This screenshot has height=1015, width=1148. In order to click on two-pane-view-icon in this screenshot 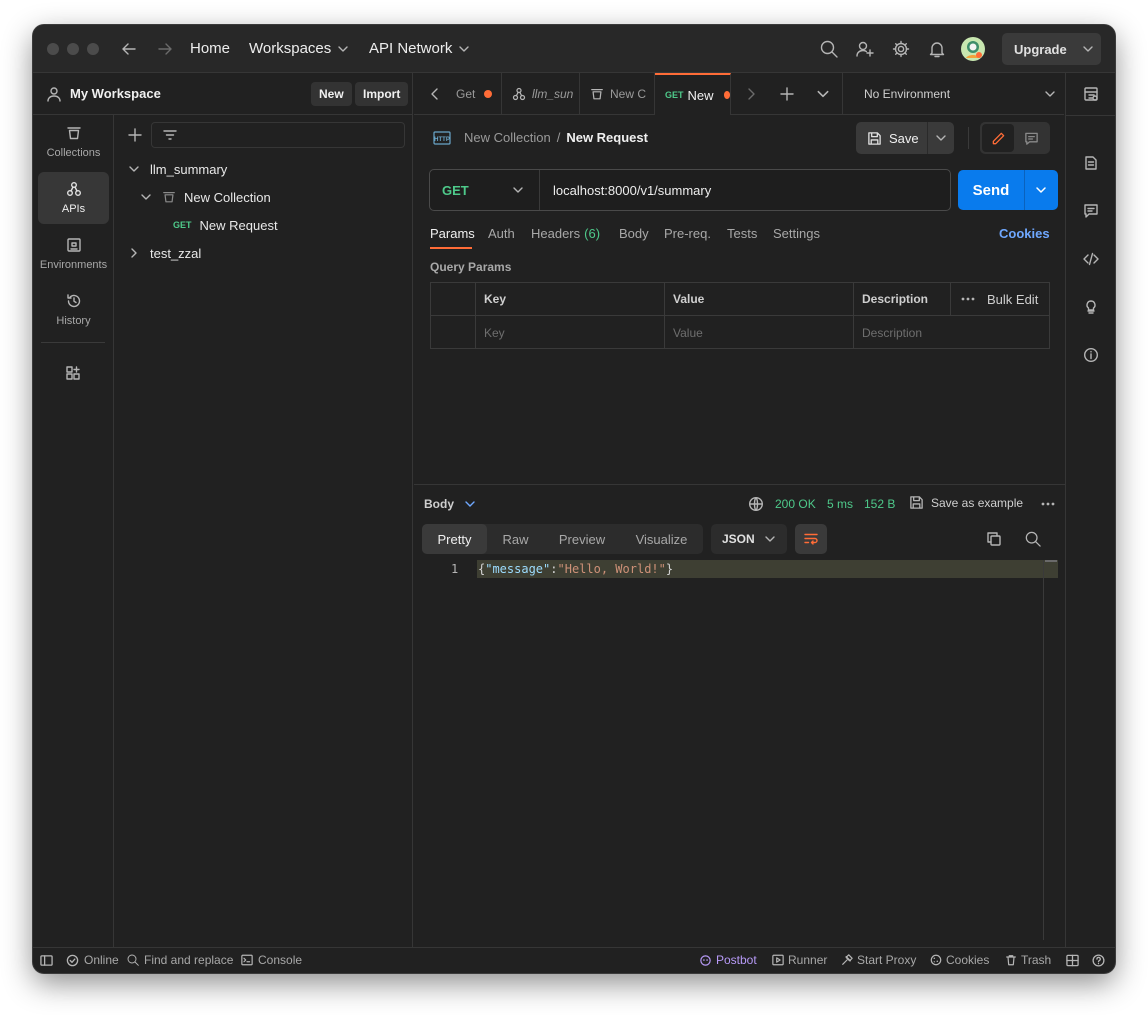, I will do `click(1072, 960)`.